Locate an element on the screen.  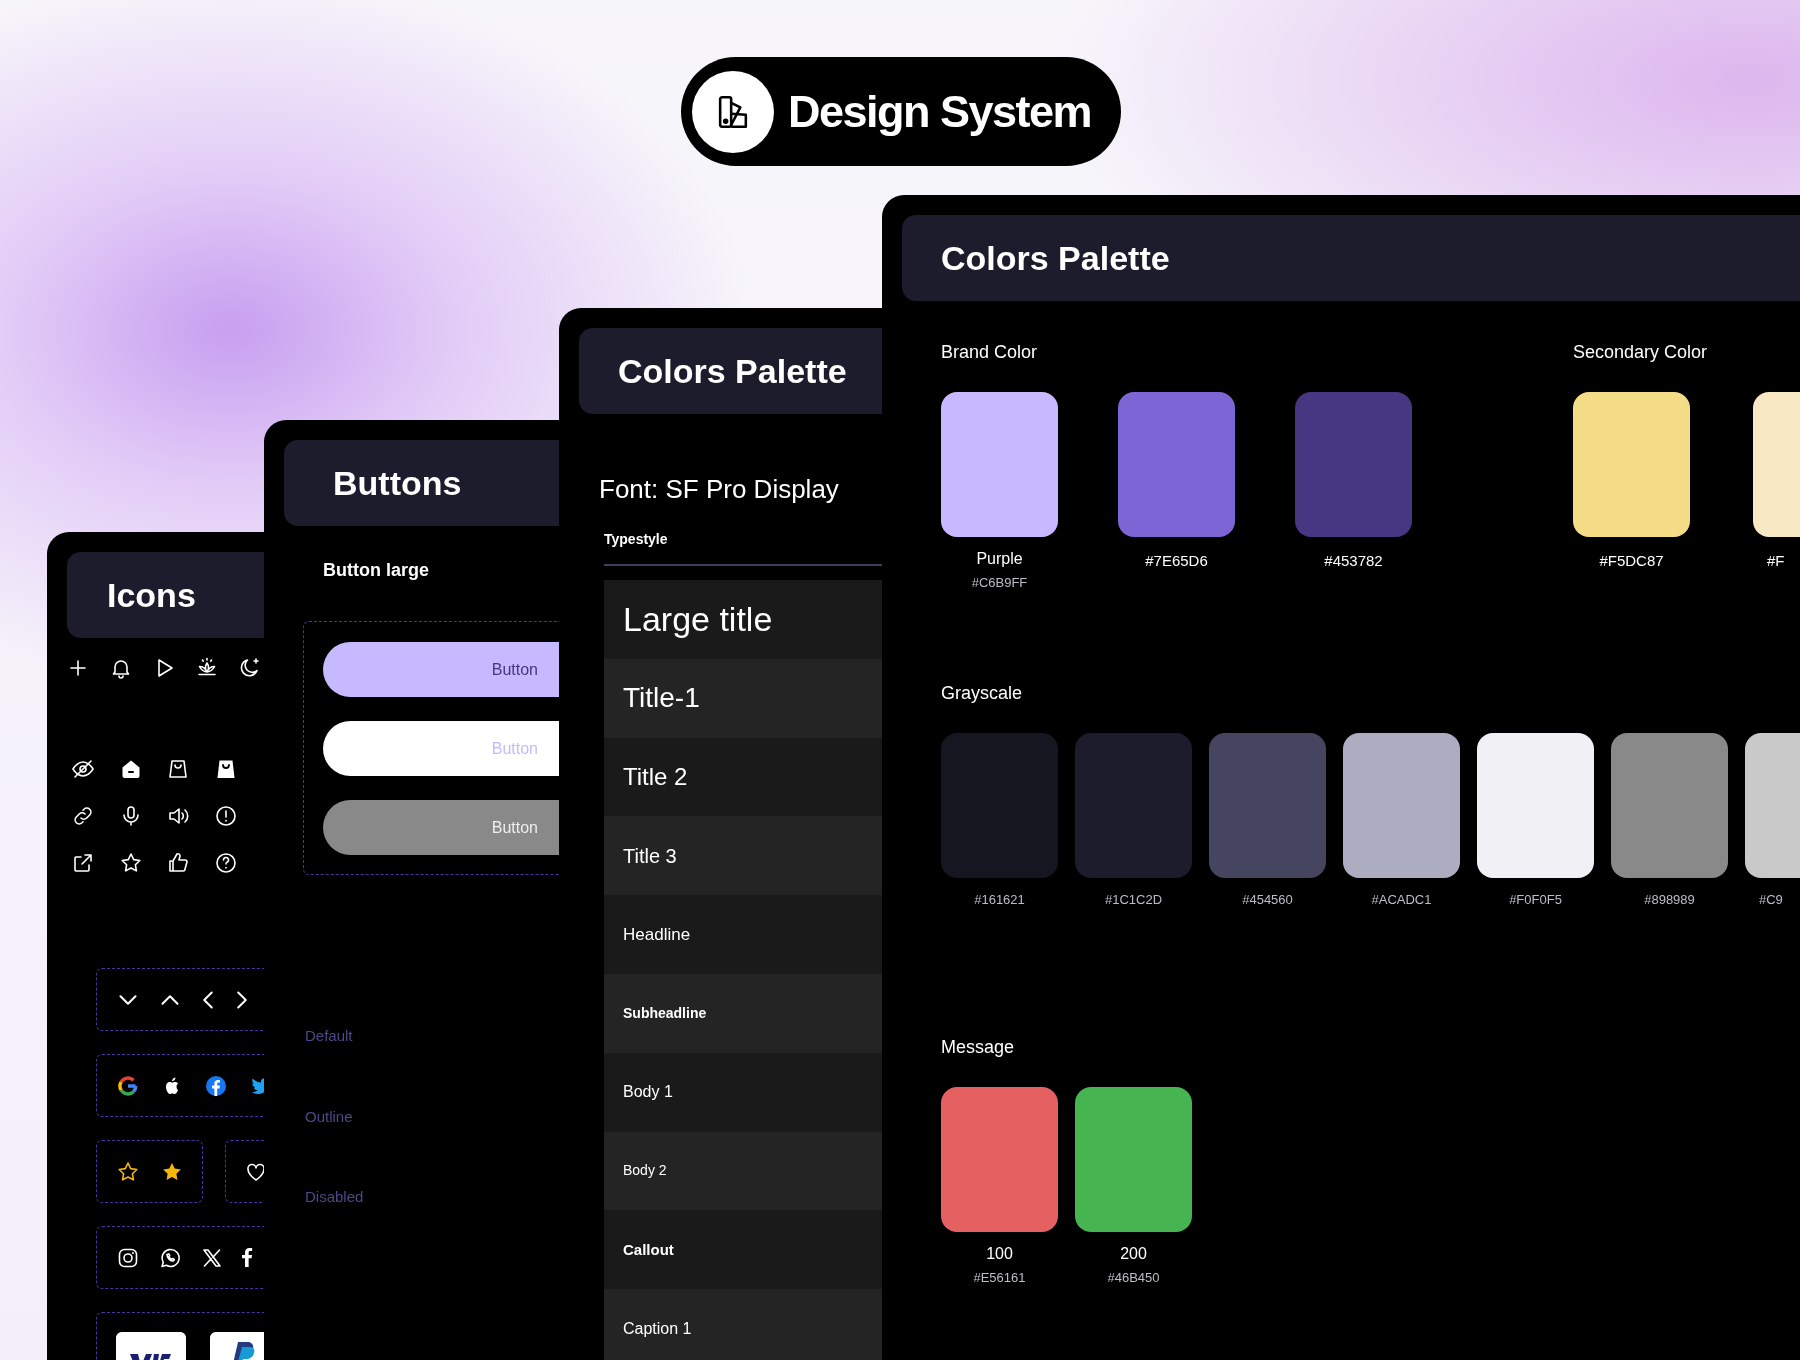
swatch-name: 200 is located at coordinates (1133, 1254).